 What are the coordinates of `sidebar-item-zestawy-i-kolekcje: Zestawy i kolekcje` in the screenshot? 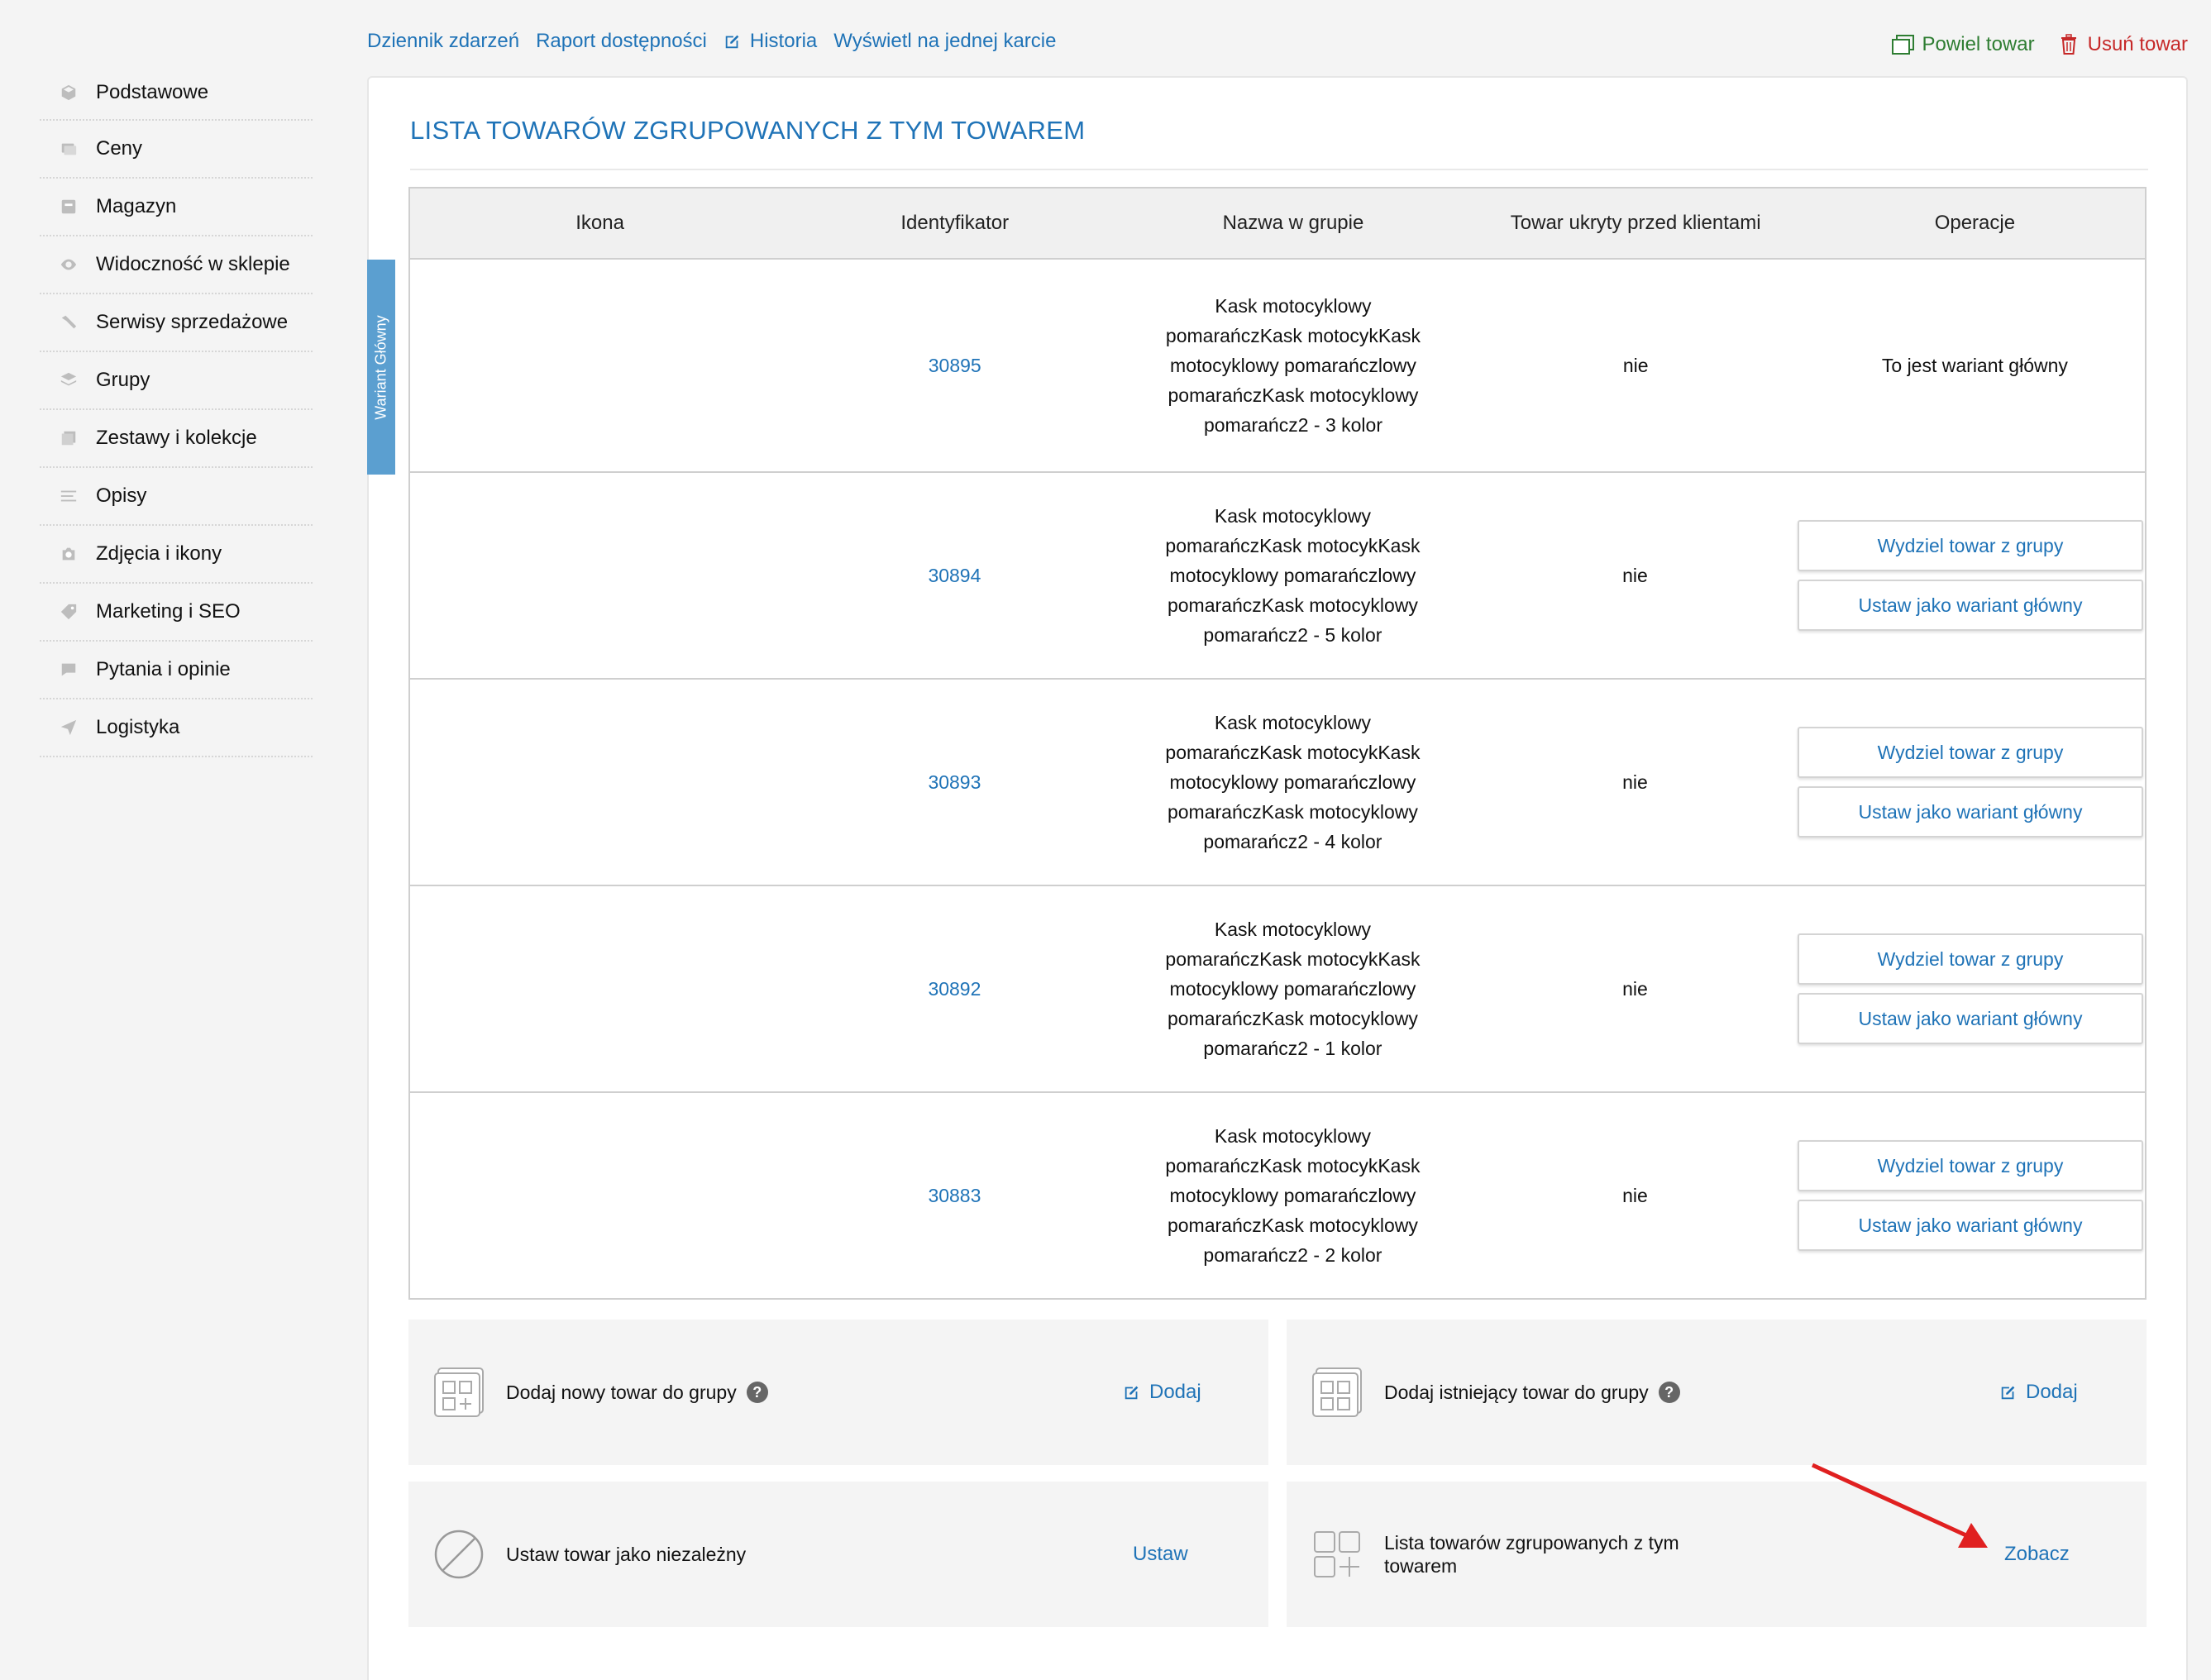 It's located at (177, 439).